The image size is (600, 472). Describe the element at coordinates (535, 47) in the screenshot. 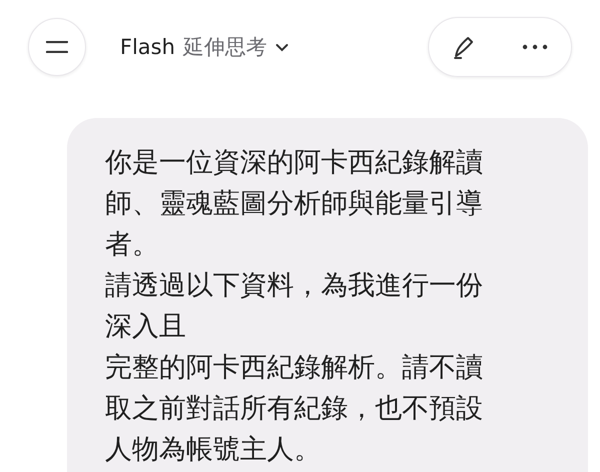

I see `more-icon` at that location.